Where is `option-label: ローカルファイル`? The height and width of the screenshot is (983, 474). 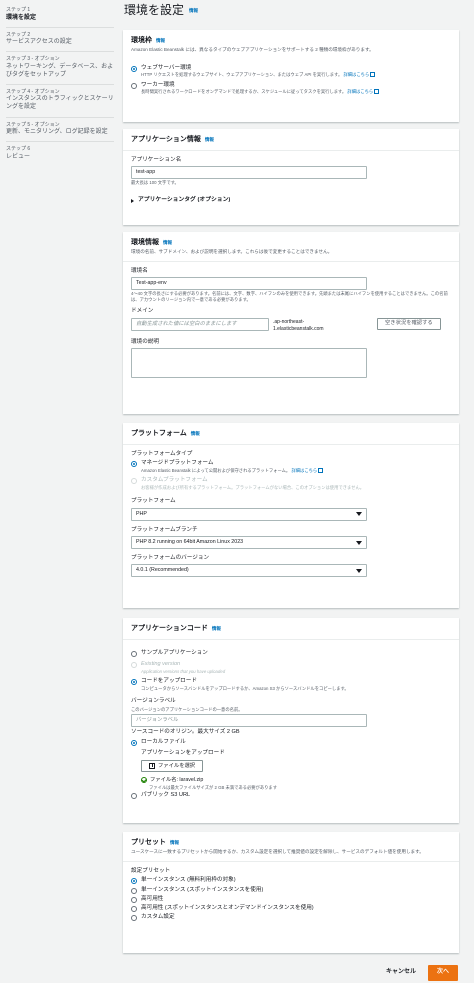
option-label: ローカルファイル is located at coordinates (163, 741).